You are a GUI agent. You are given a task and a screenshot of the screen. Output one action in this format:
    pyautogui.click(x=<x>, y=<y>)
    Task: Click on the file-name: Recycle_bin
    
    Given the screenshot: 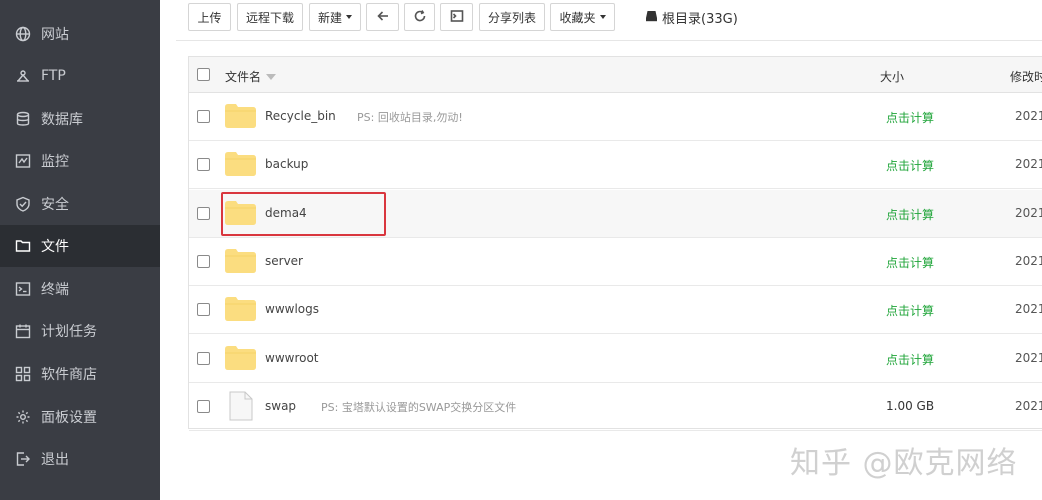 What is the action you would take?
    pyautogui.click(x=300, y=116)
    